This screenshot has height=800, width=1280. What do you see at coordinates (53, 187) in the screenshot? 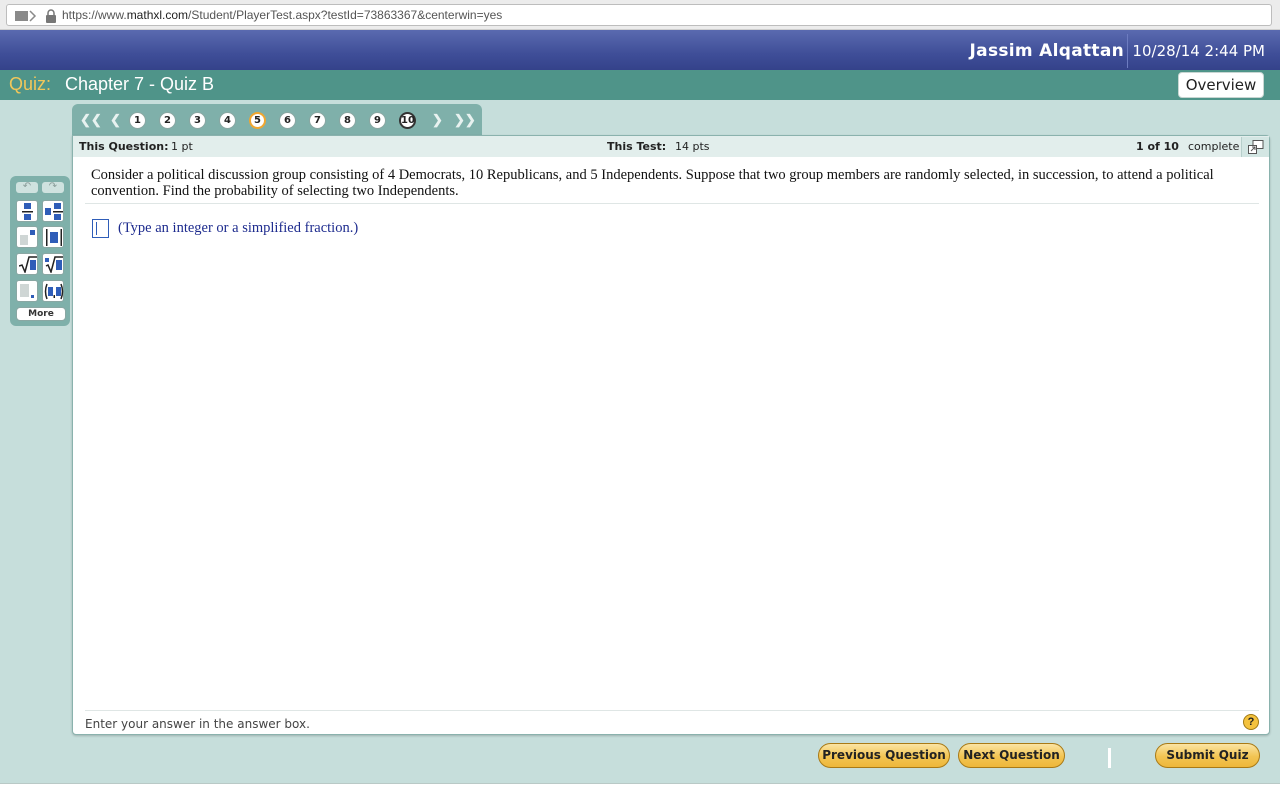
I see `redo-icon: ↷` at bounding box center [53, 187].